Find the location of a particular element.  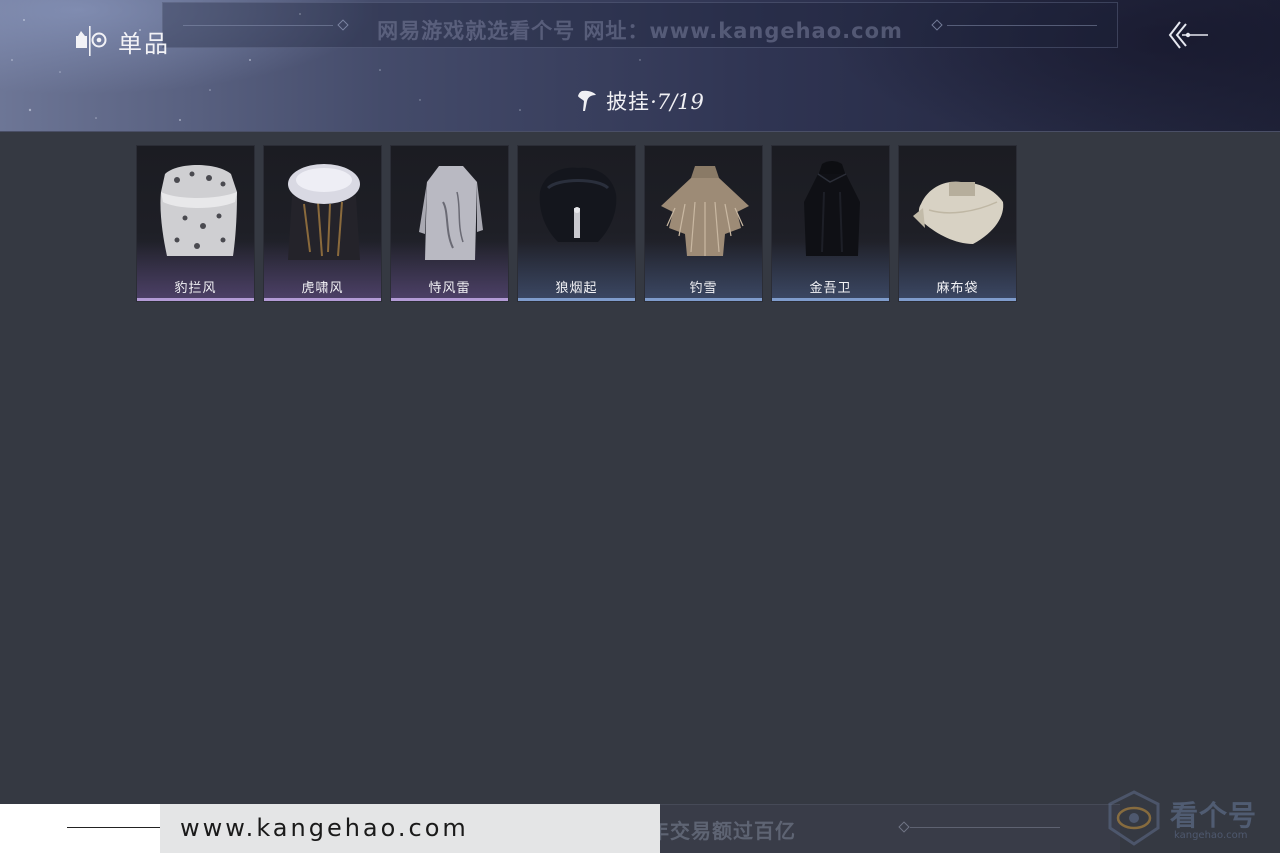

footer-left-panel is located at coordinates (83, 828).